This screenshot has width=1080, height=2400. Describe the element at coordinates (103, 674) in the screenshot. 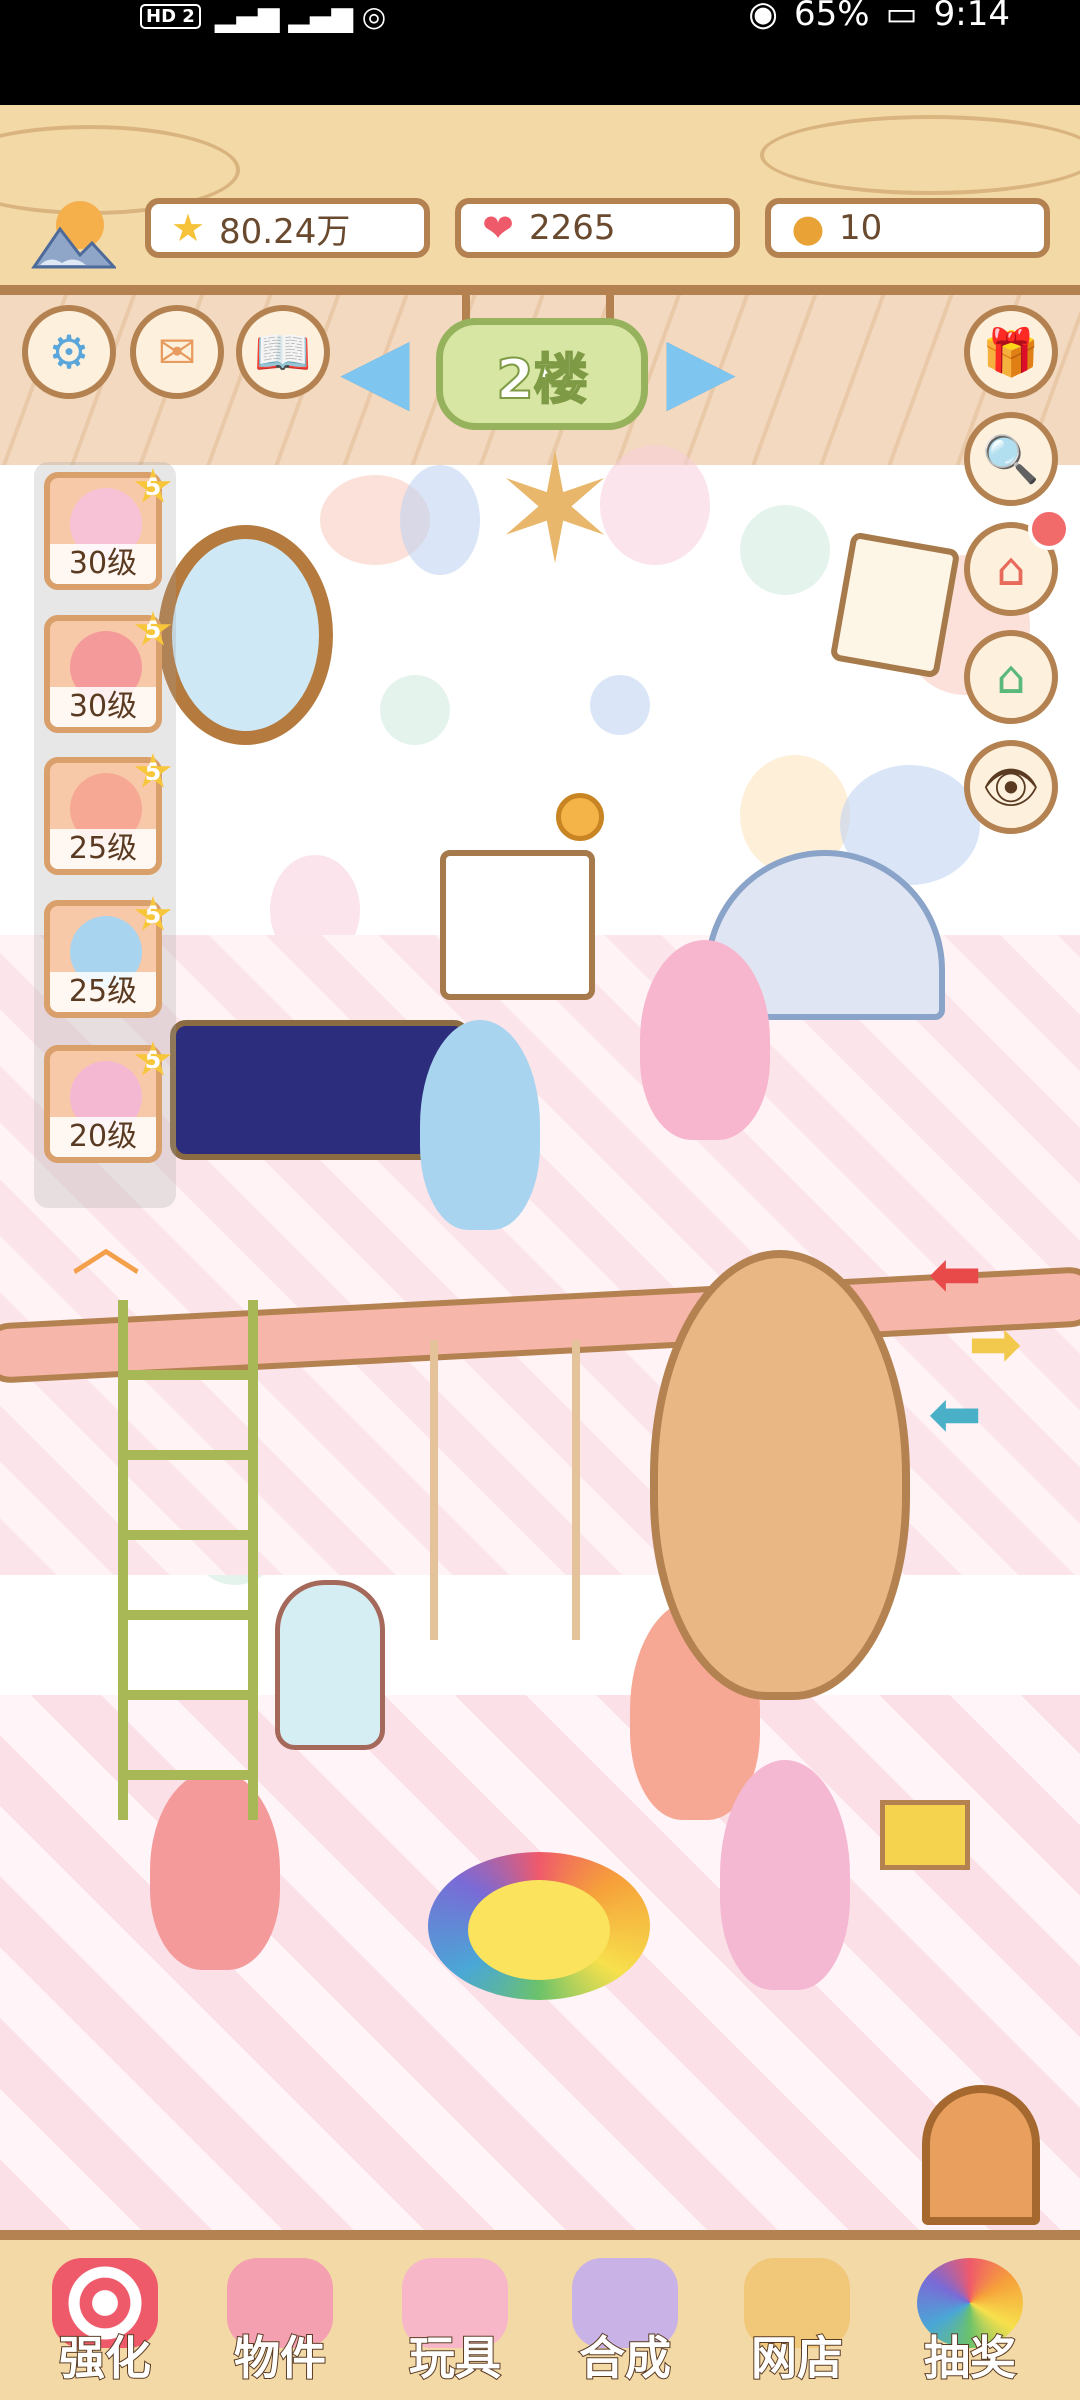

I see `character-card-2: 30级` at that location.